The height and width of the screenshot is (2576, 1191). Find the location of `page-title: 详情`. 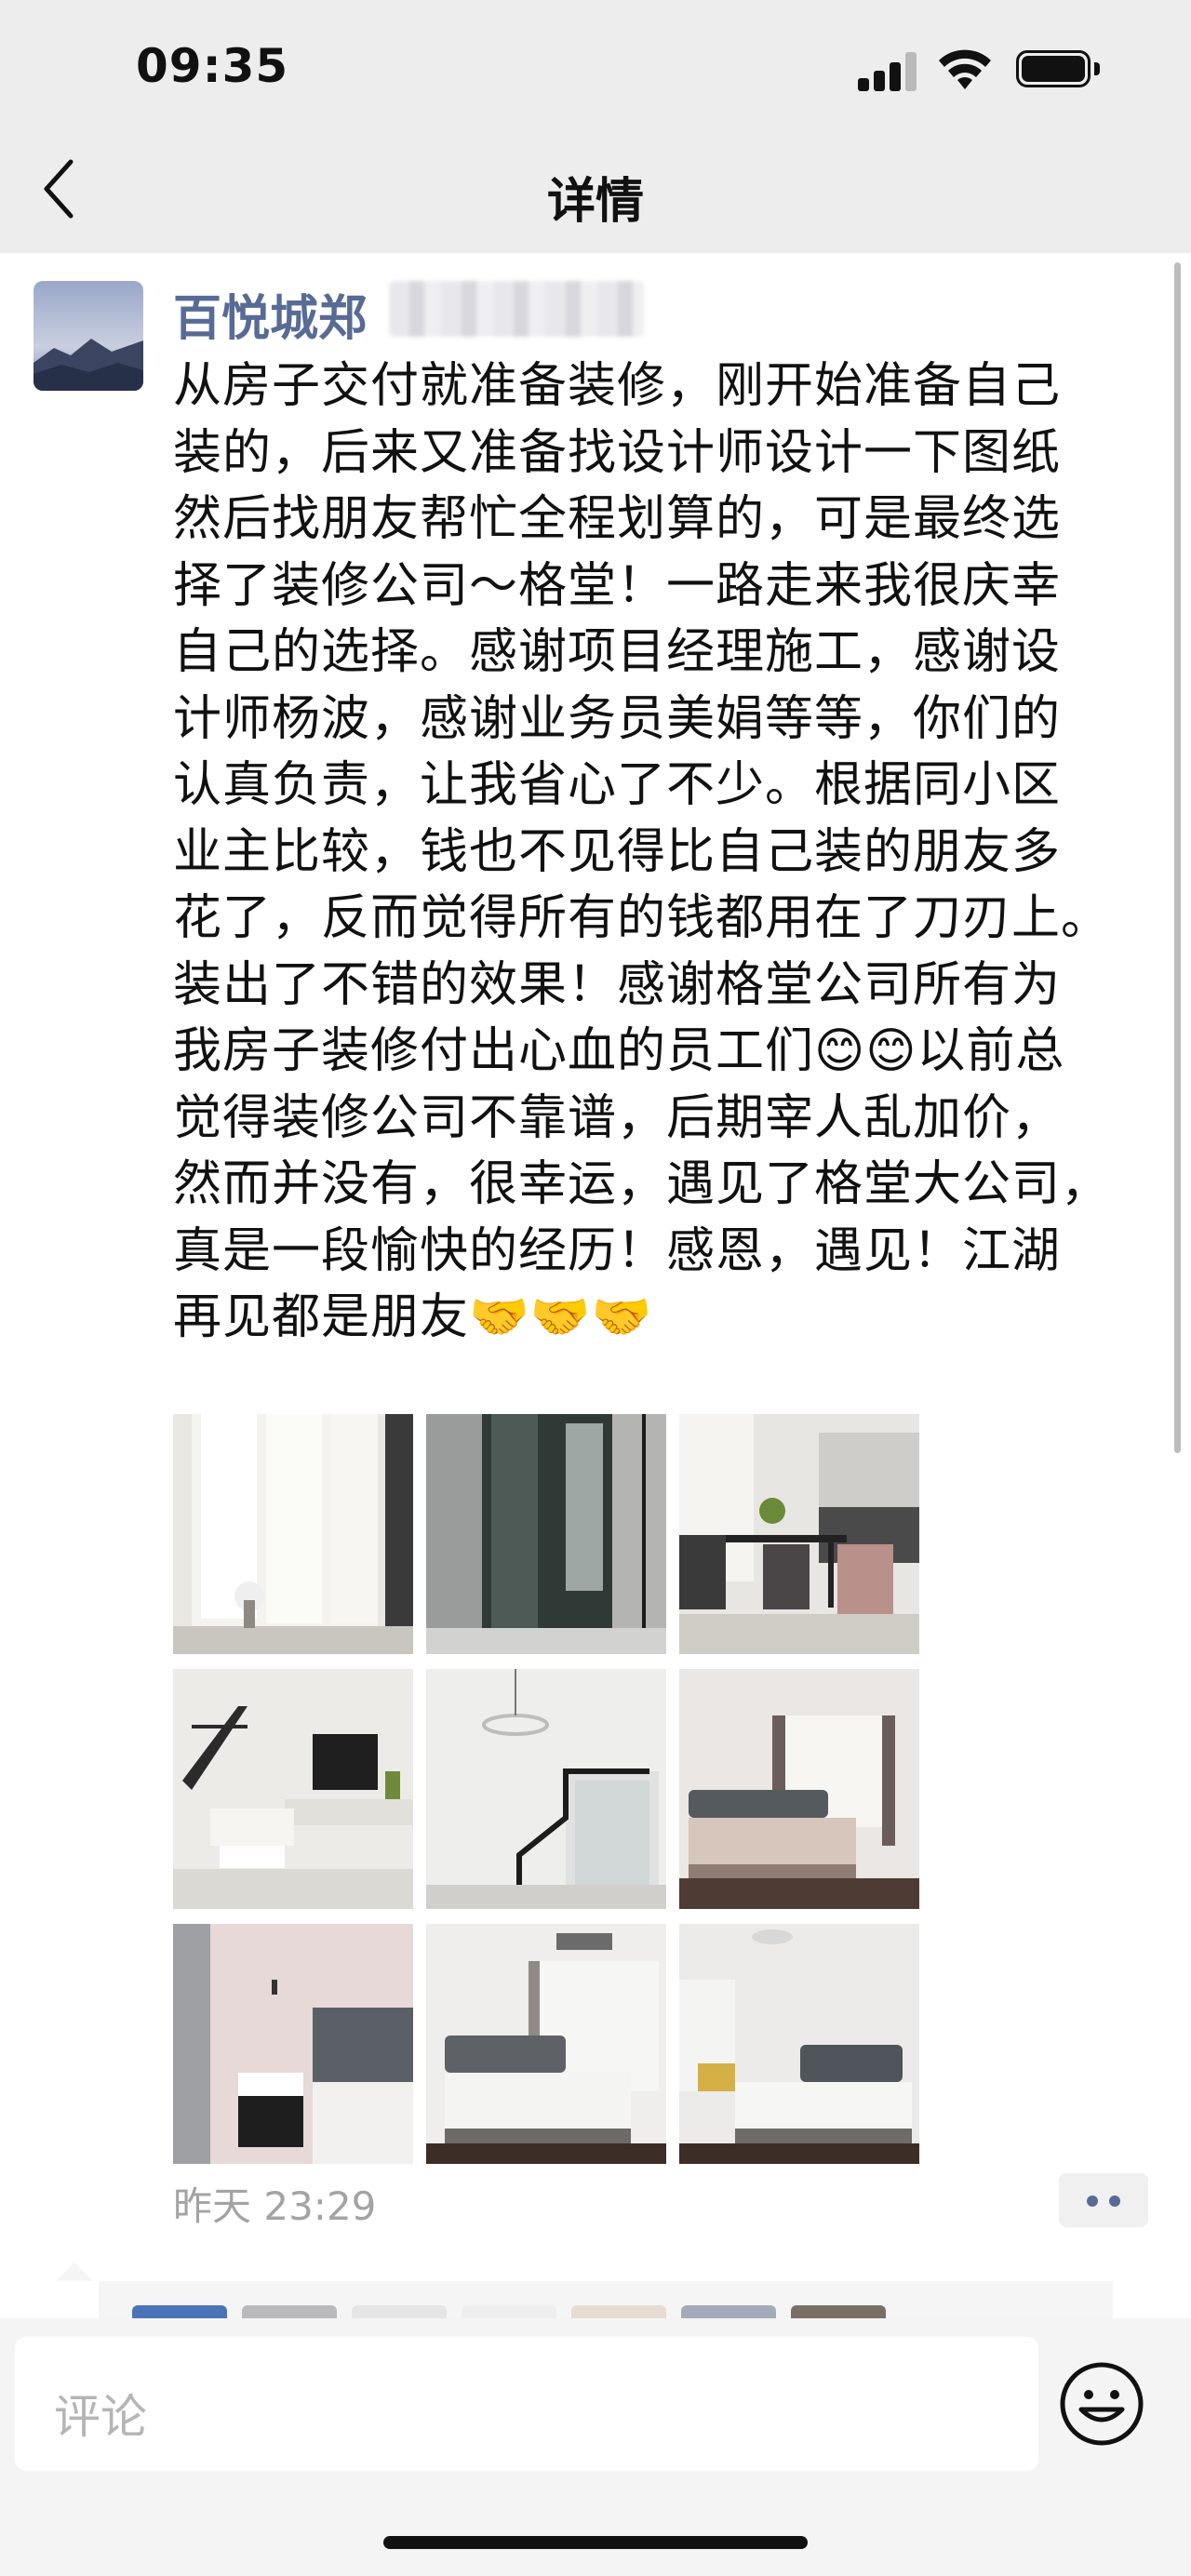

page-title: 详情 is located at coordinates (595, 202).